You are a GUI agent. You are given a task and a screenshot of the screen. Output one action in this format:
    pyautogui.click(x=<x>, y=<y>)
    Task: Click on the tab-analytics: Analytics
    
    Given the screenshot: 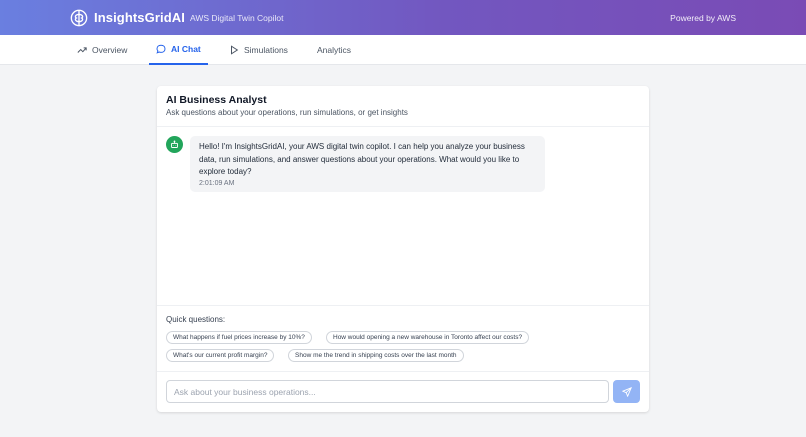 What is the action you would take?
    pyautogui.click(x=334, y=50)
    